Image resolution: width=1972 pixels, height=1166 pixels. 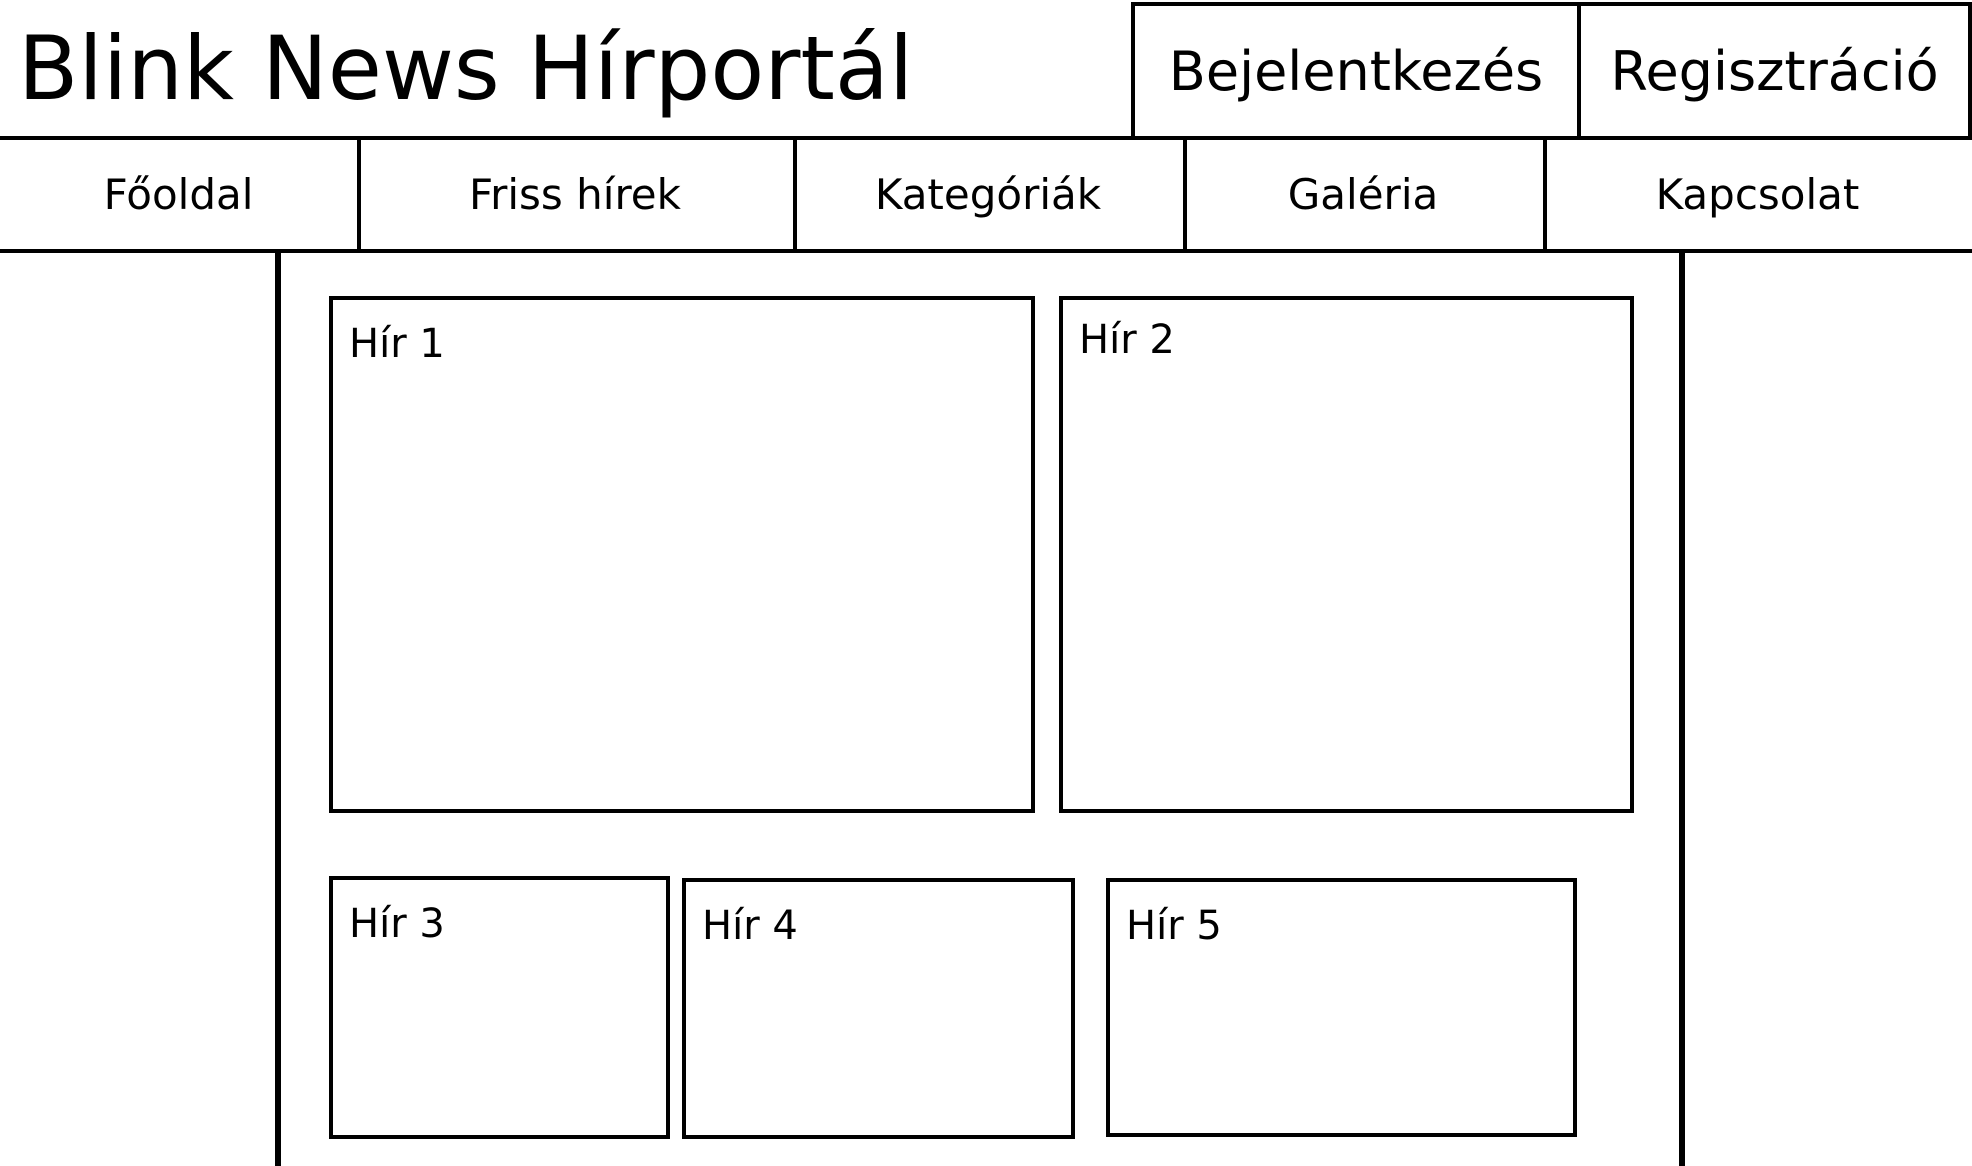 I want to click on login-button: Bejelentkezés, so click(x=1356, y=71).